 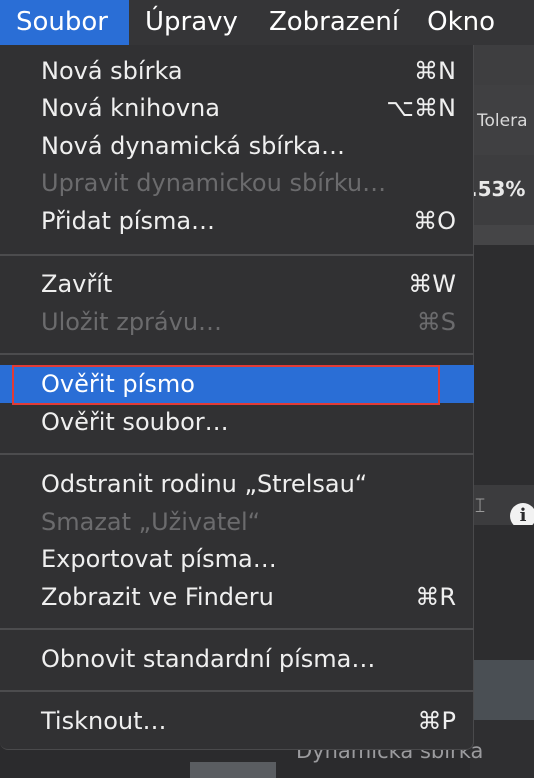 I want to click on shortcut-label: ⌘R, so click(x=435, y=597).